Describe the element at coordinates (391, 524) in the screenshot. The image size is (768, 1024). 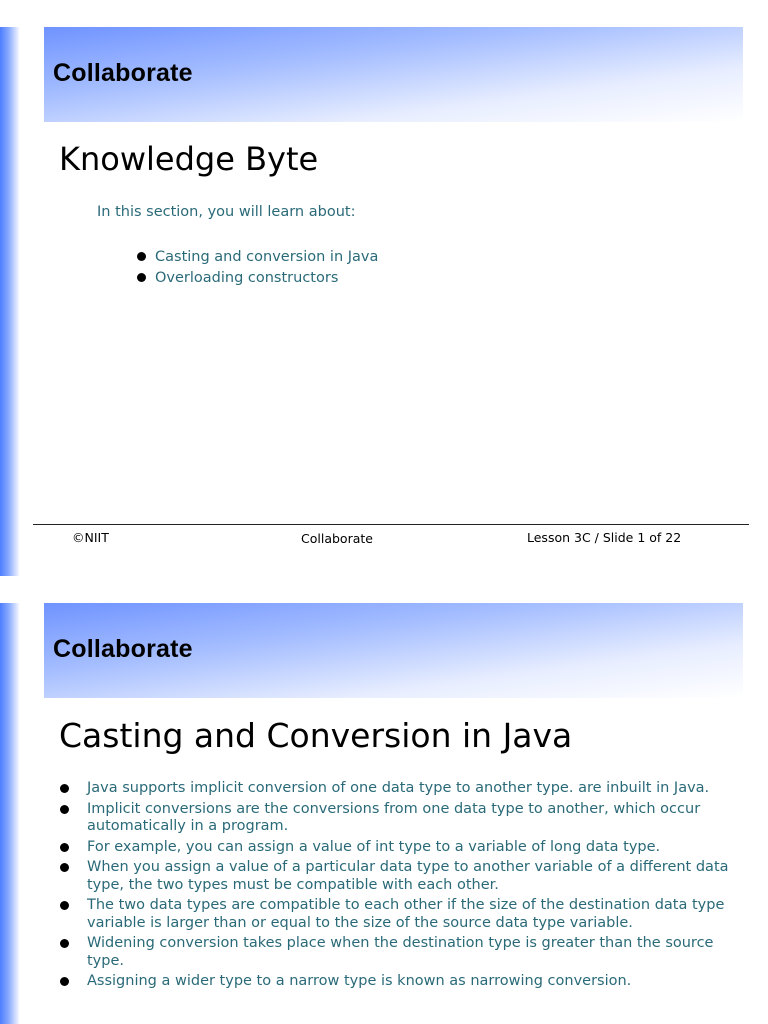
I see `footer-divider` at that location.